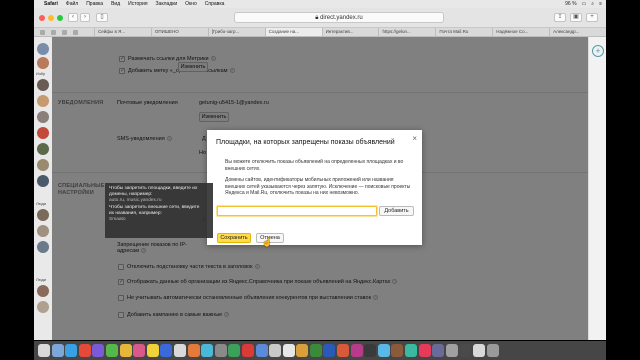 This screenshot has width=640, height=360. I want to click on trash-icon, so click(492, 350).